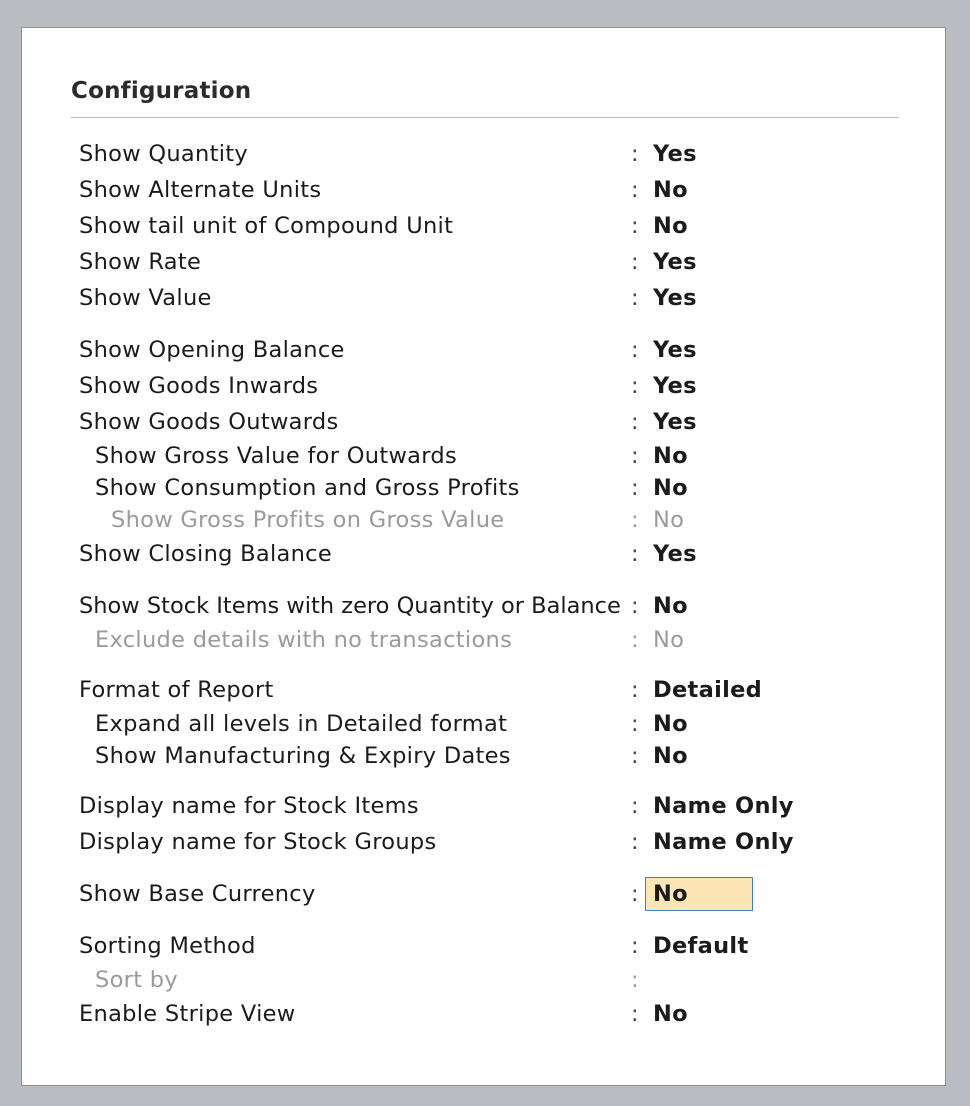 This screenshot has height=1106, width=970. What do you see at coordinates (489, 894) in the screenshot?
I see `config-row-show-base-currency: Show Base Currency : No` at bounding box center [489, 894].